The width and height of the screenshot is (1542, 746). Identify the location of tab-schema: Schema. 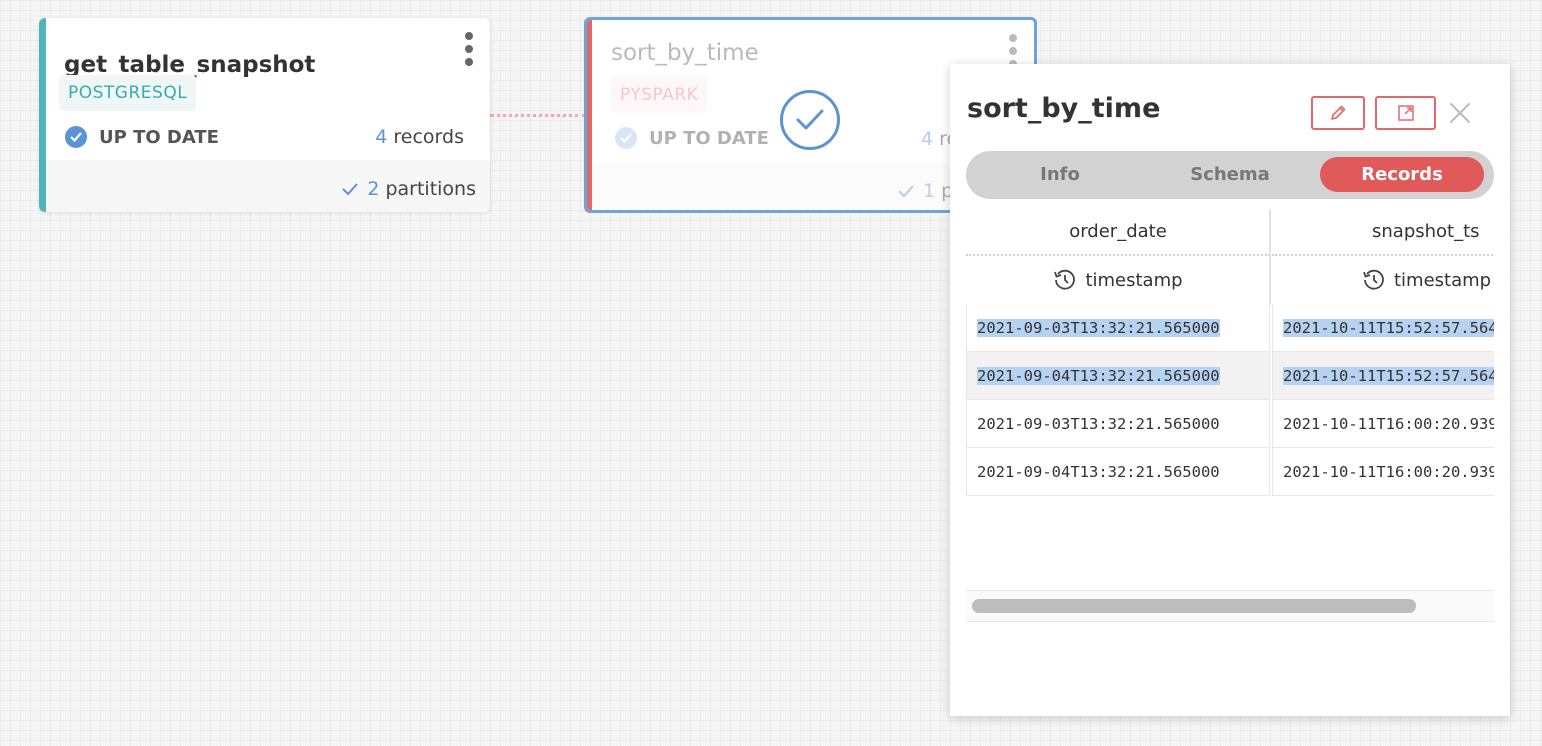
(1230, 174).